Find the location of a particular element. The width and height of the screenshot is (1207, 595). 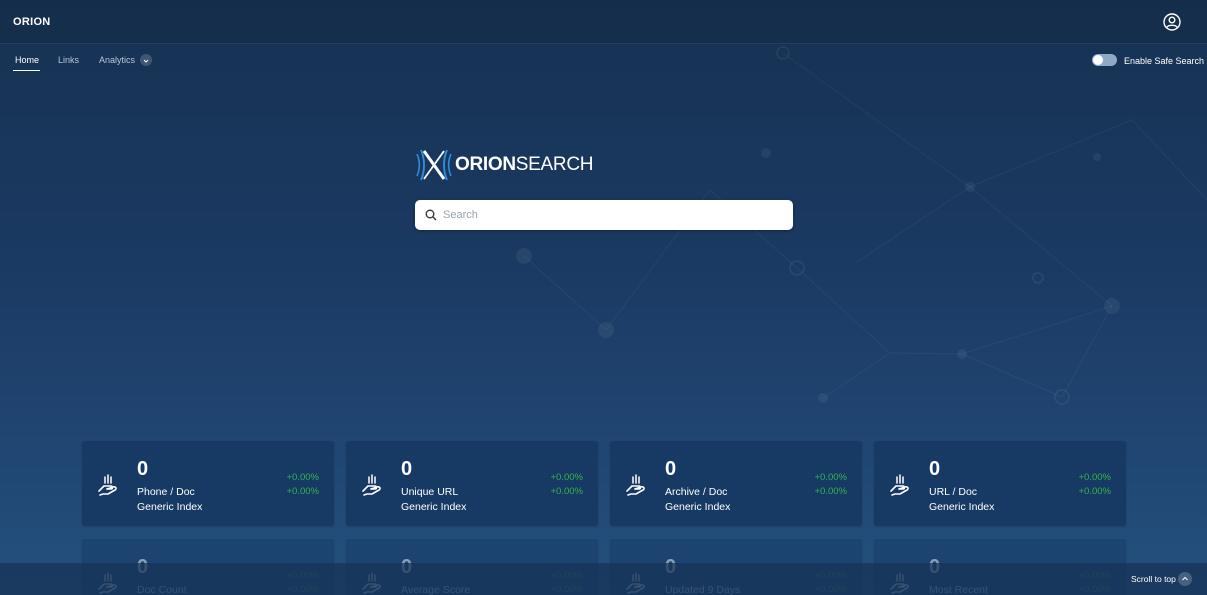

search-icon is located at coordinates (431, 215).